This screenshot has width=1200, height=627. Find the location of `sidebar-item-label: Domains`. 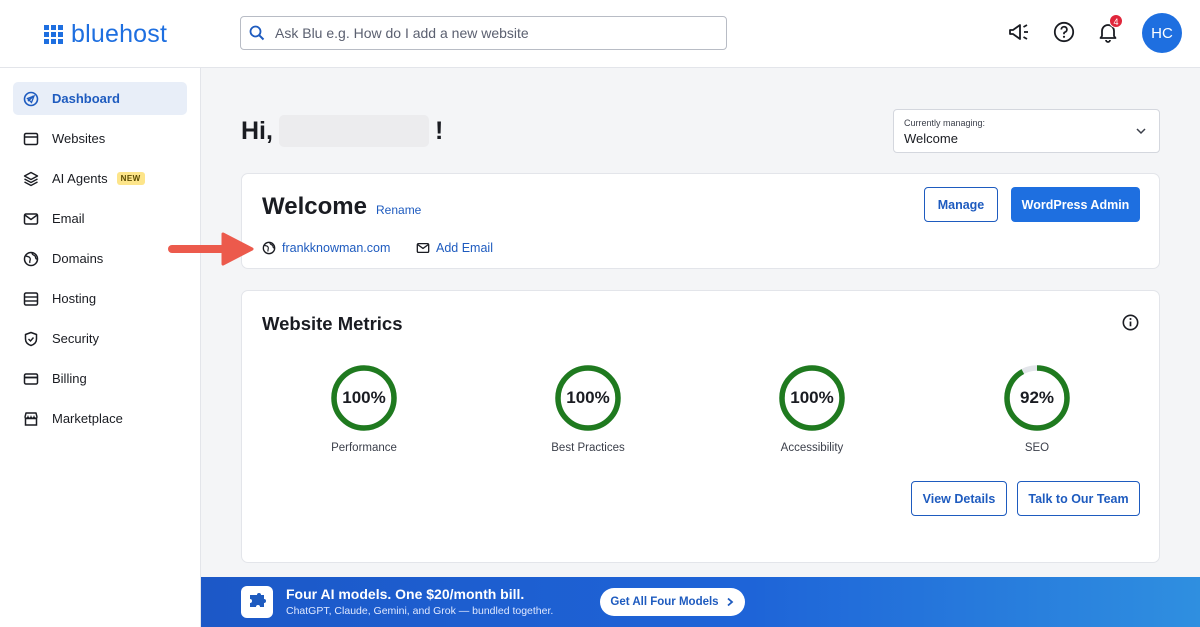

sidebar-item-label: Domains is located at coordinates (78, 258).